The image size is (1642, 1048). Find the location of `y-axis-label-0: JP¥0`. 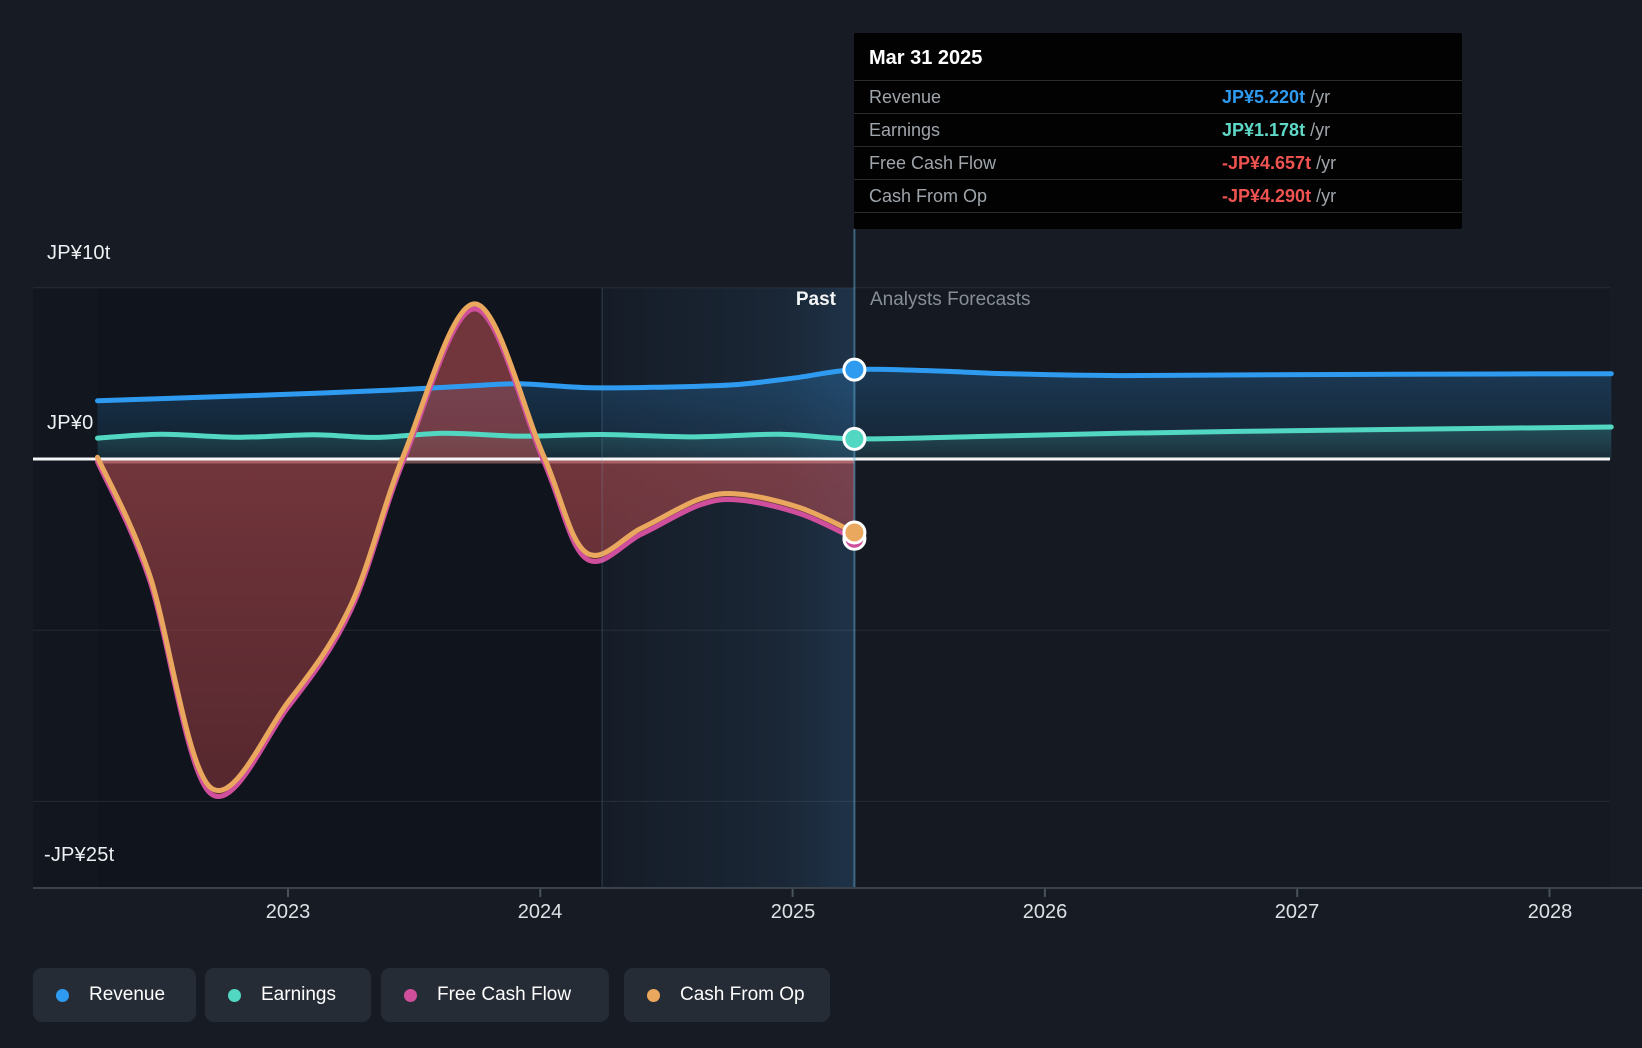

y-axis-label-0: JP¥0 is located at coordinates (70, 423).